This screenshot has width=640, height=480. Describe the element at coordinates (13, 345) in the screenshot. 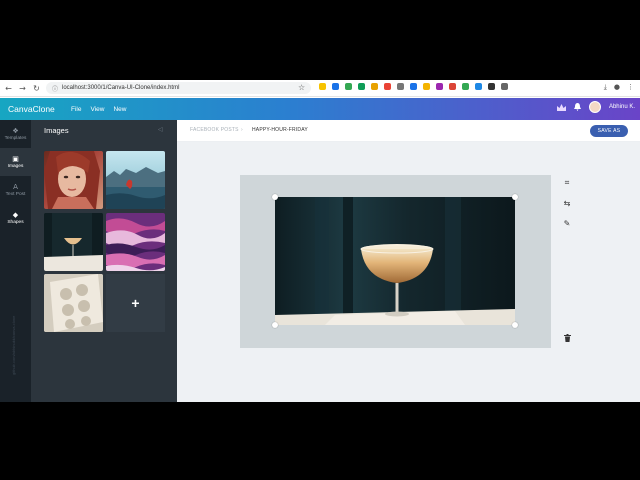

I see `rail-footer-text: github.com/abhinukk/canva-clone` at that location.